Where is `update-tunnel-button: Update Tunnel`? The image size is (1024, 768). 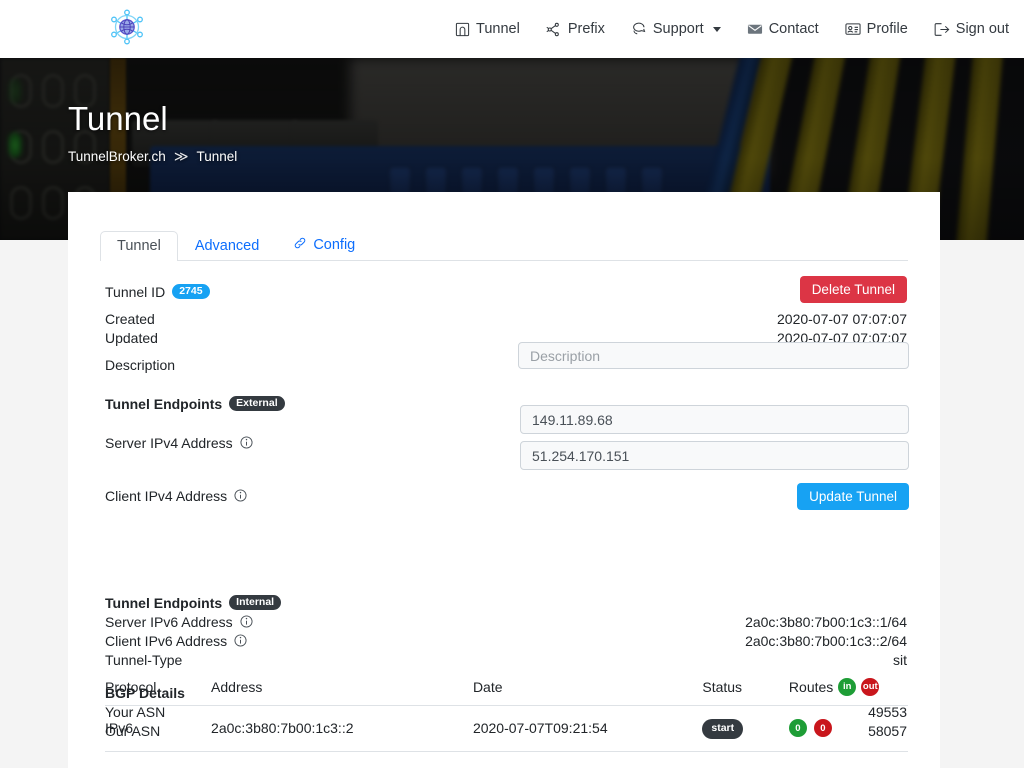
update-tunnel-button: Update Tunnel is located at coordinates (853, 496).